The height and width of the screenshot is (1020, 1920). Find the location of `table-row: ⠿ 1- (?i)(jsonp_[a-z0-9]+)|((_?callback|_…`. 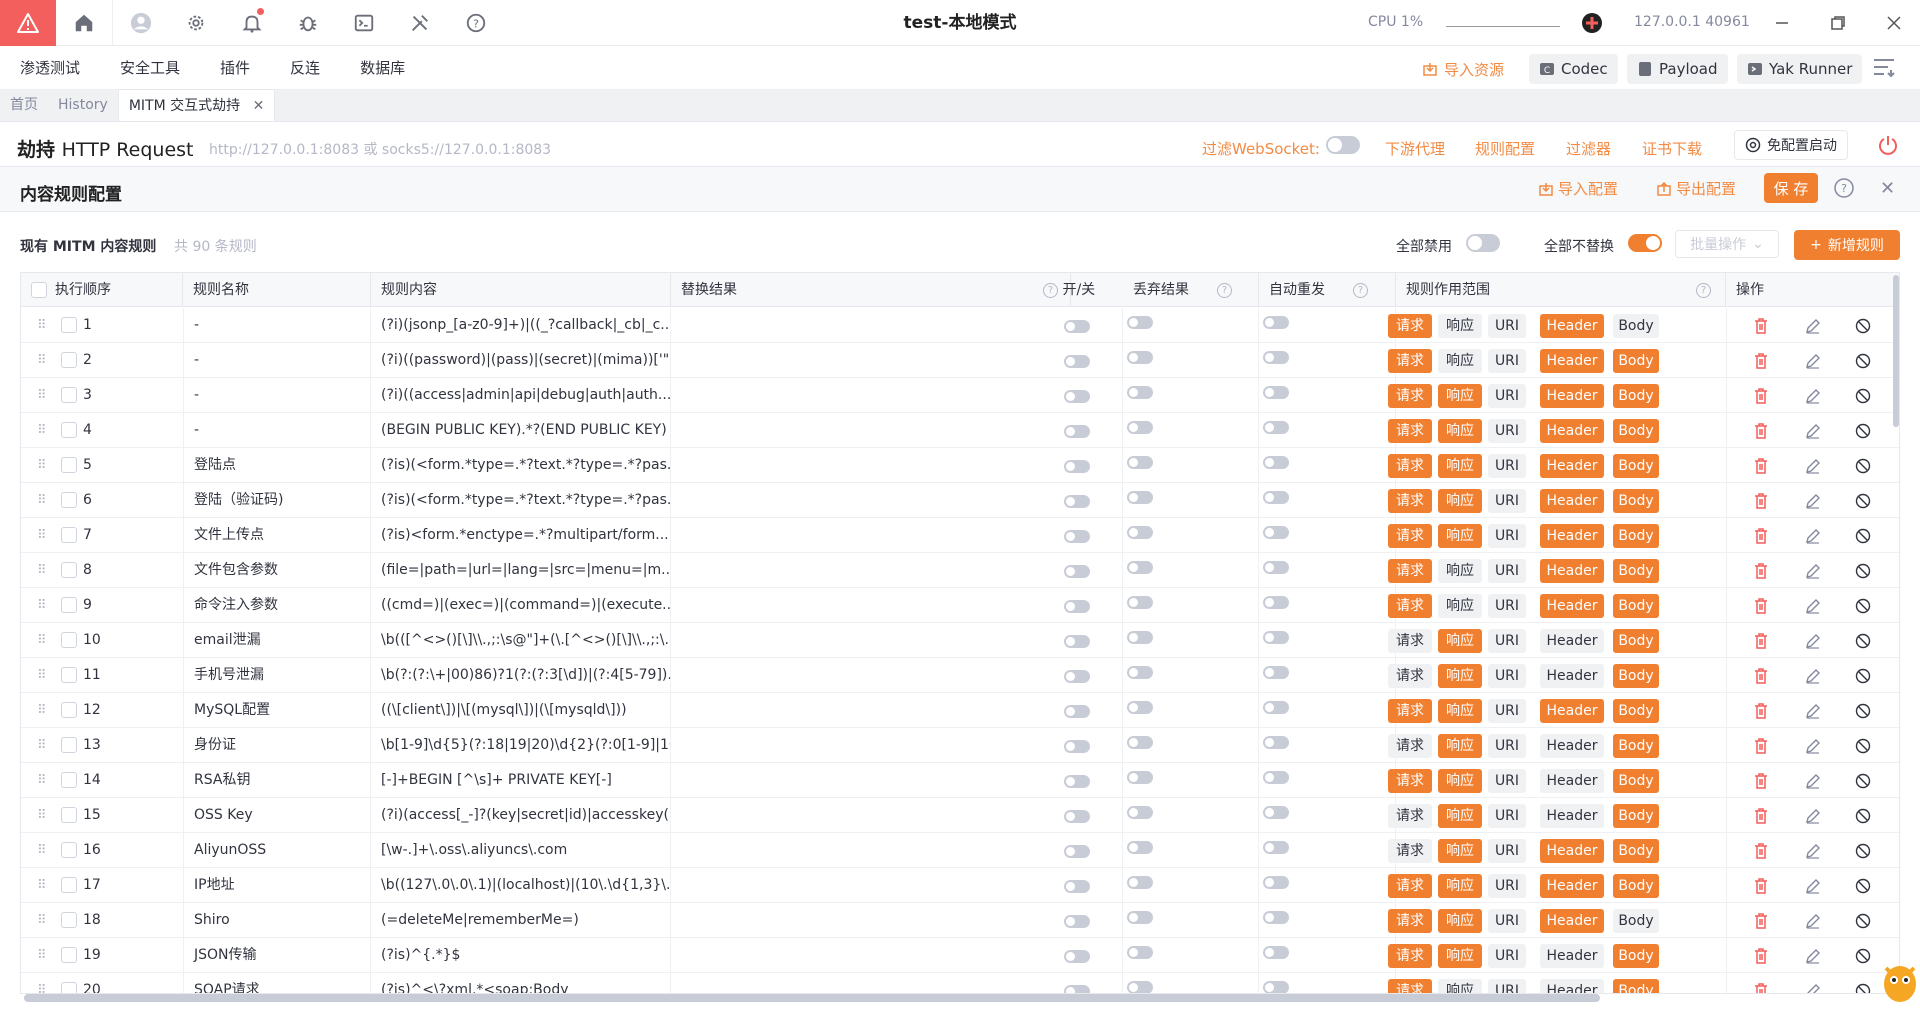

table-row: ⠿ 1- (?i)(jsonp_[a-z0-9]+)|((_?callback|_… is located at coordinates (960, 325).